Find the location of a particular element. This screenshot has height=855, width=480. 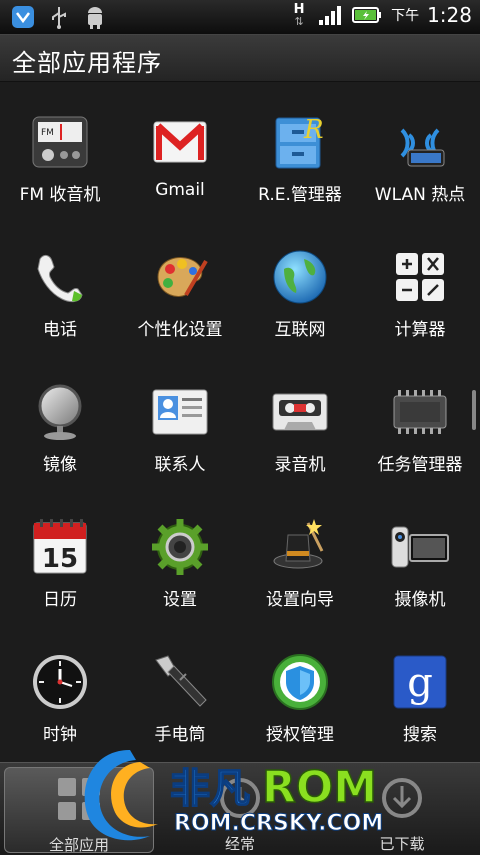

app-label: FM 收音机 is located at coordinates (60, 195).